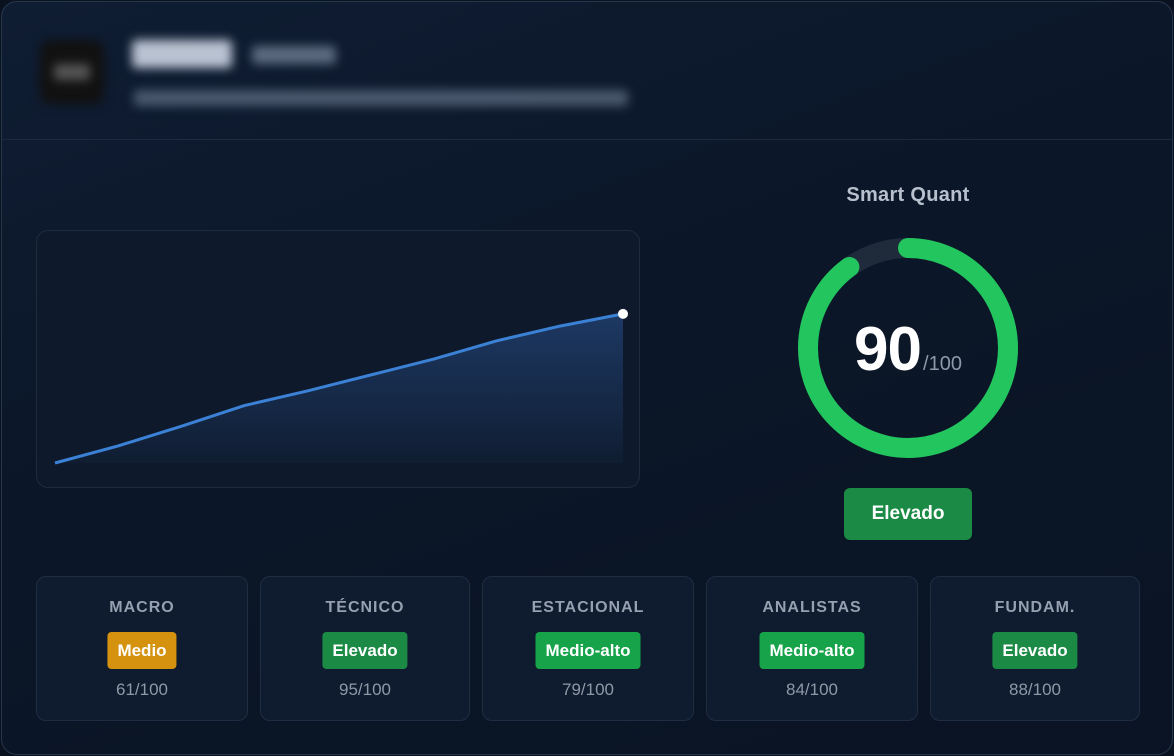 The height and width of the screenshot is (756, 1174). What do you see at coordinates (888, 349) in the screenshot?
I see `gauge-score-value: 90` at bounding box center [888, 349].